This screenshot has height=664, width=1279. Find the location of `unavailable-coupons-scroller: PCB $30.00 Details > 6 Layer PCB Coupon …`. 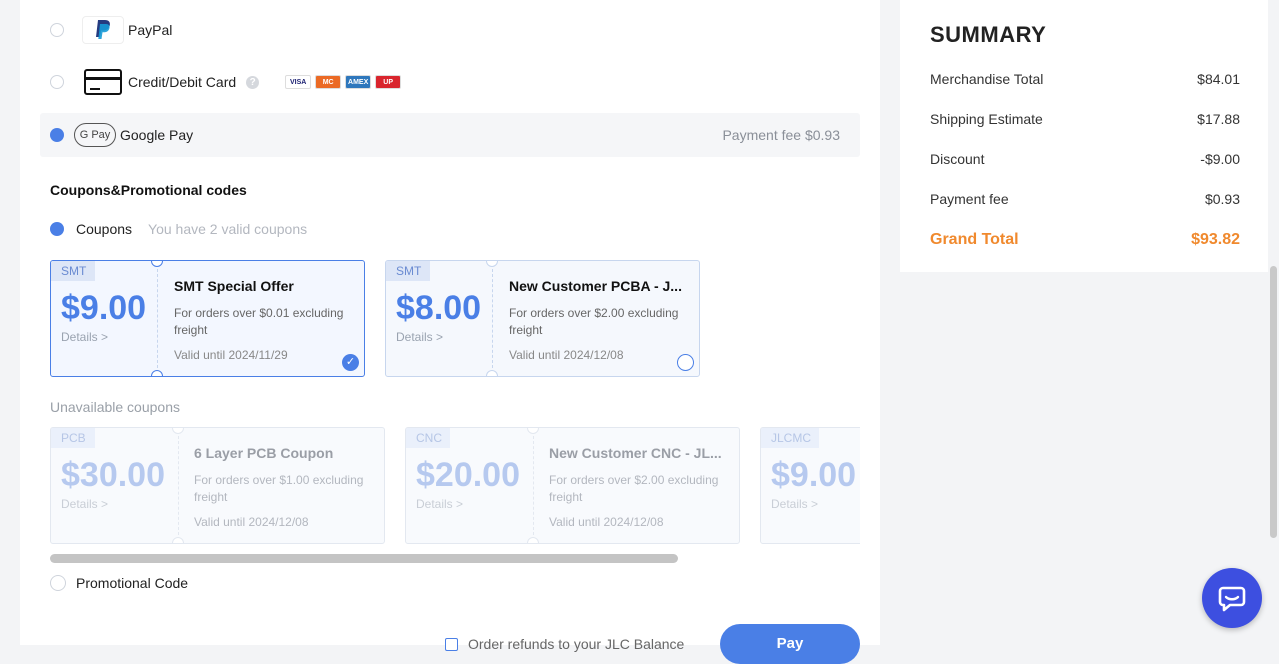

unavailable-coupons-scroller: PCB $30.00 Details > 6 Layer PCB Coupon … is located at coordinates (455, 486).